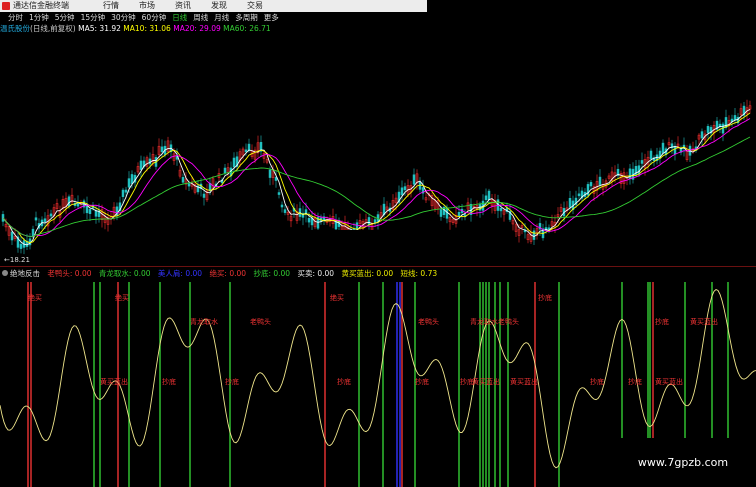 The height and width of the screenshot is (487, 756). What do you see at coordinates (221, 17) in the screenshot?
I see `period-monthly: 月线` at bounding box center [221, 17].